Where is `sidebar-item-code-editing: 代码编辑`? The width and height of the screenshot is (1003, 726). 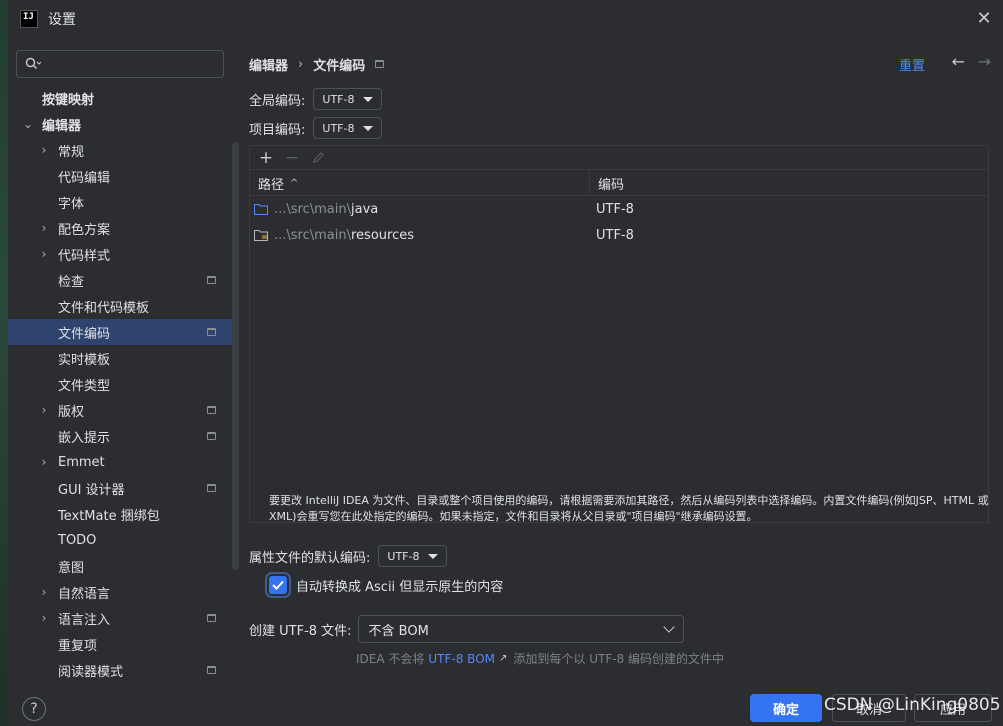
sidebar-item-code-editing: 代码编辑 is located at coordinates (120, 176).